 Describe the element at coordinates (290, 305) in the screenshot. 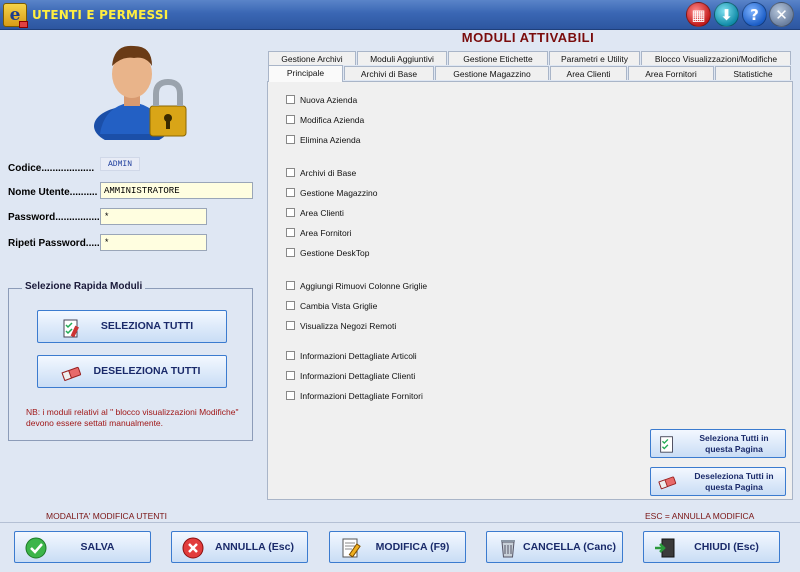

I see `checkbox-vista-griglie` at that location.